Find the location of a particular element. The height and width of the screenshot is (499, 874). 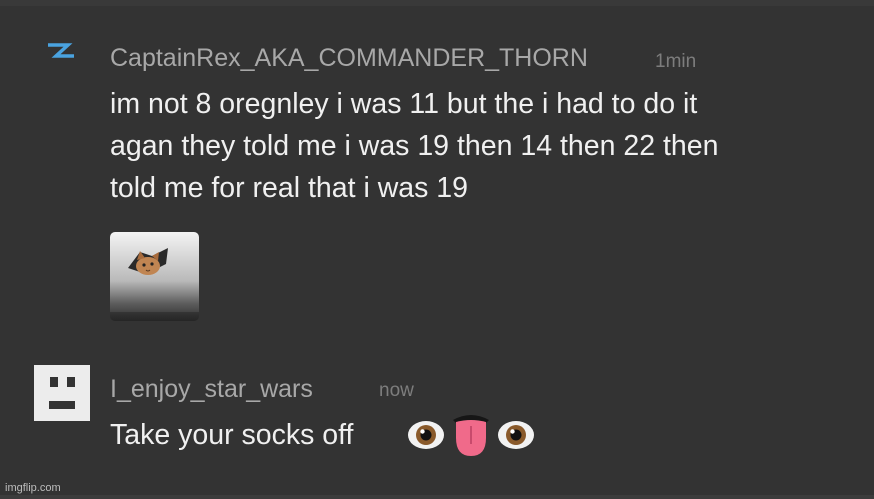

imgflip-watermark: imgflip.com is located at coordinates (33, 488).